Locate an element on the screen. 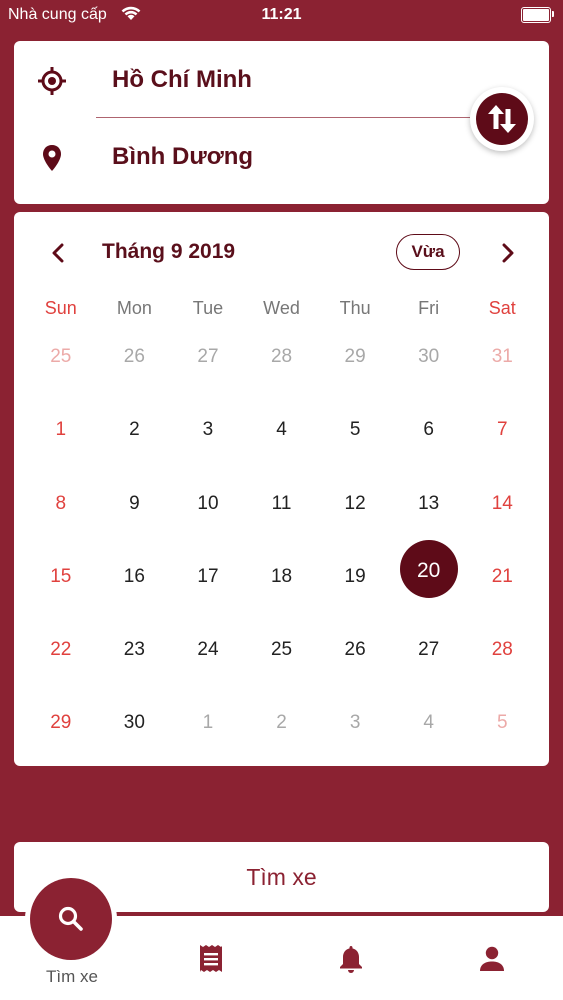 This screenshot has width=563, height=1000. tab-search-label: Tìm xe is located at coordinates (72, 976).